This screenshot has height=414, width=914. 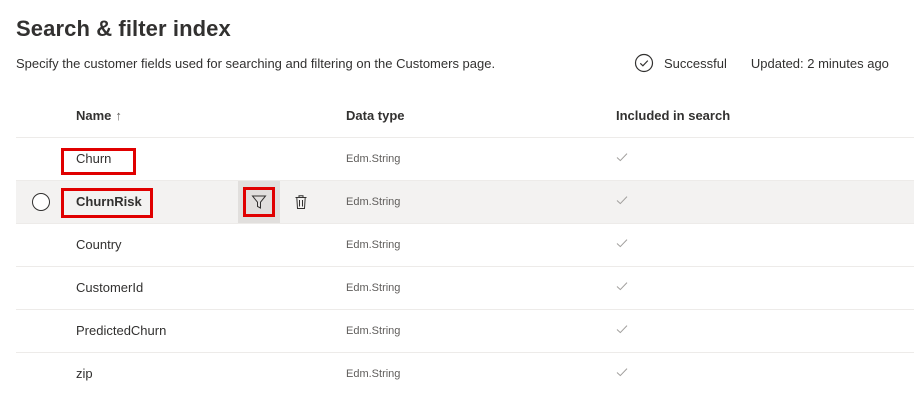 I want to click on filter-icon, so click(x=259, y=202).